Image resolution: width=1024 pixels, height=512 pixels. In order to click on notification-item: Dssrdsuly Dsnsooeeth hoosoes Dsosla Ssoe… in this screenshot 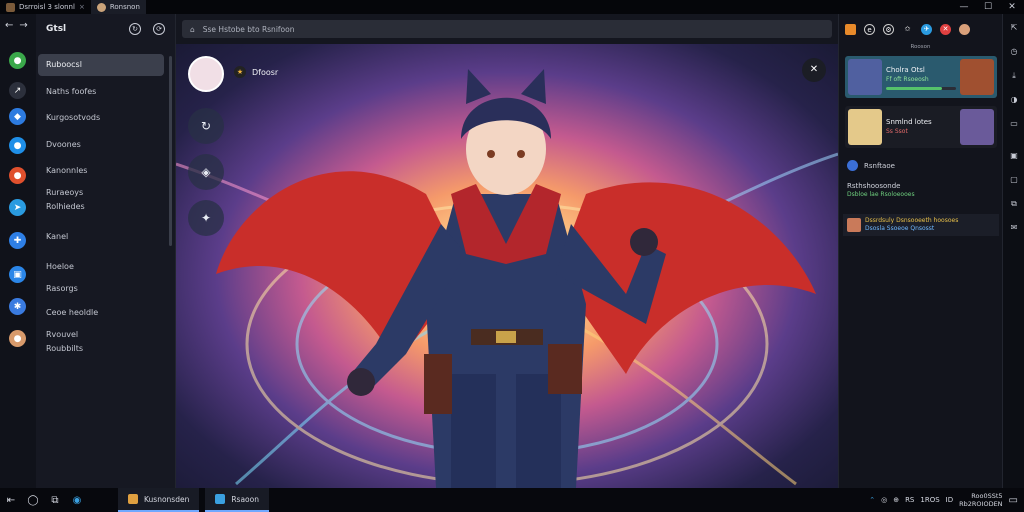, I will do `click(921, 225)`.